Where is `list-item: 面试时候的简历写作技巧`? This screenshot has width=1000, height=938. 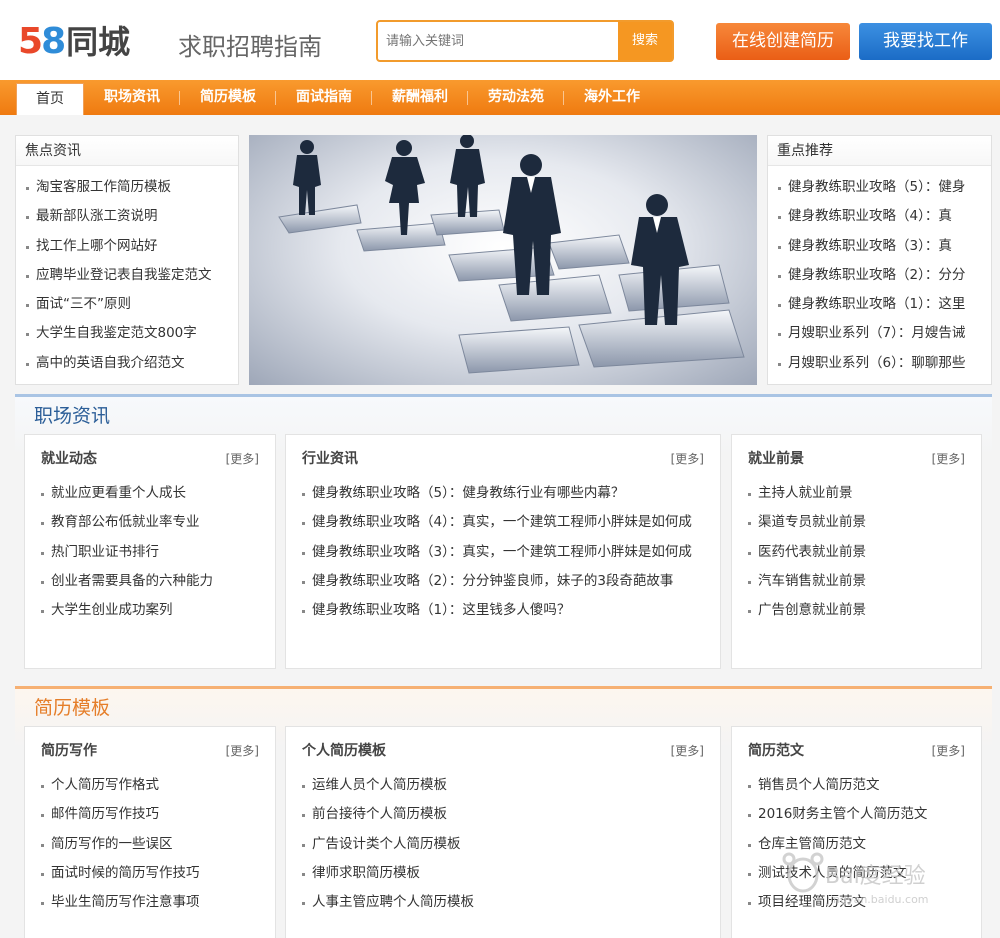
list-item: 面试时候的简历写作技巧 is located at coordinates (153, 873).